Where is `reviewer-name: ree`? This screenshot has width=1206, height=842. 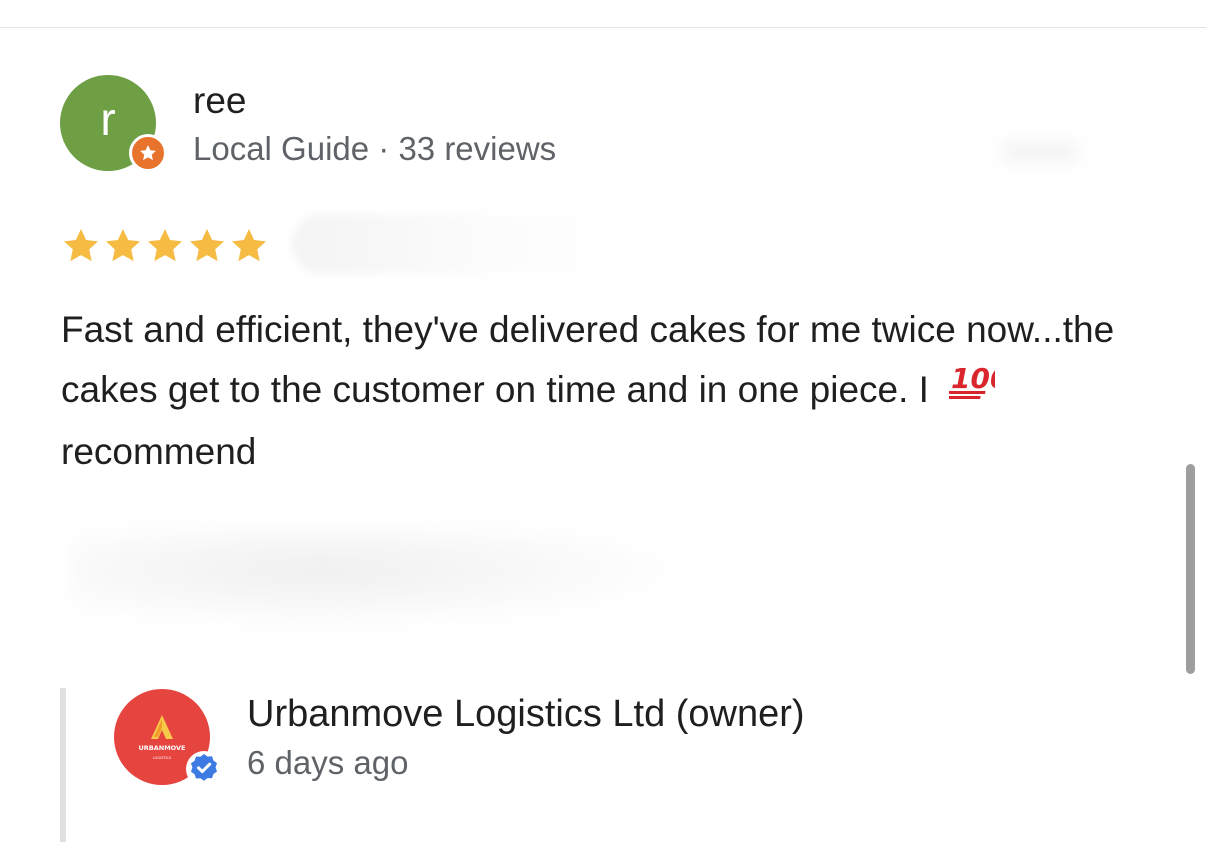 reviewer-name: ree is located at coordinates (219, 101).